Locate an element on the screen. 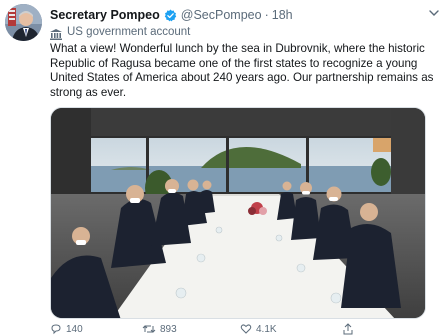 This screenshot has width=447, height=335. like-count: 4.1K is located at coordinates (266, 329).